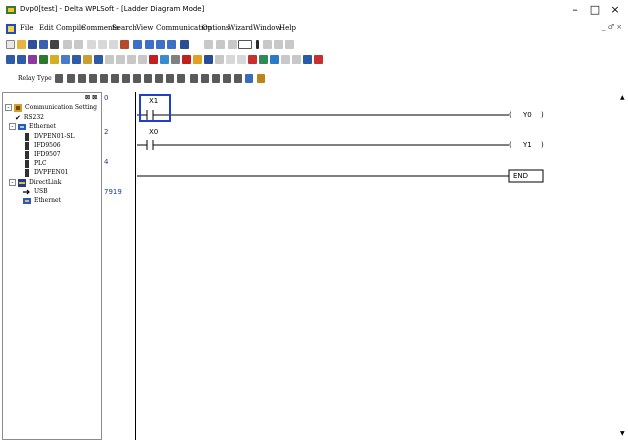 This screenshot has width=628, height=444. What do you see at coordinates (10, 59) in the screenshot?
I see `online-icon` at bounding box center [10, 59].